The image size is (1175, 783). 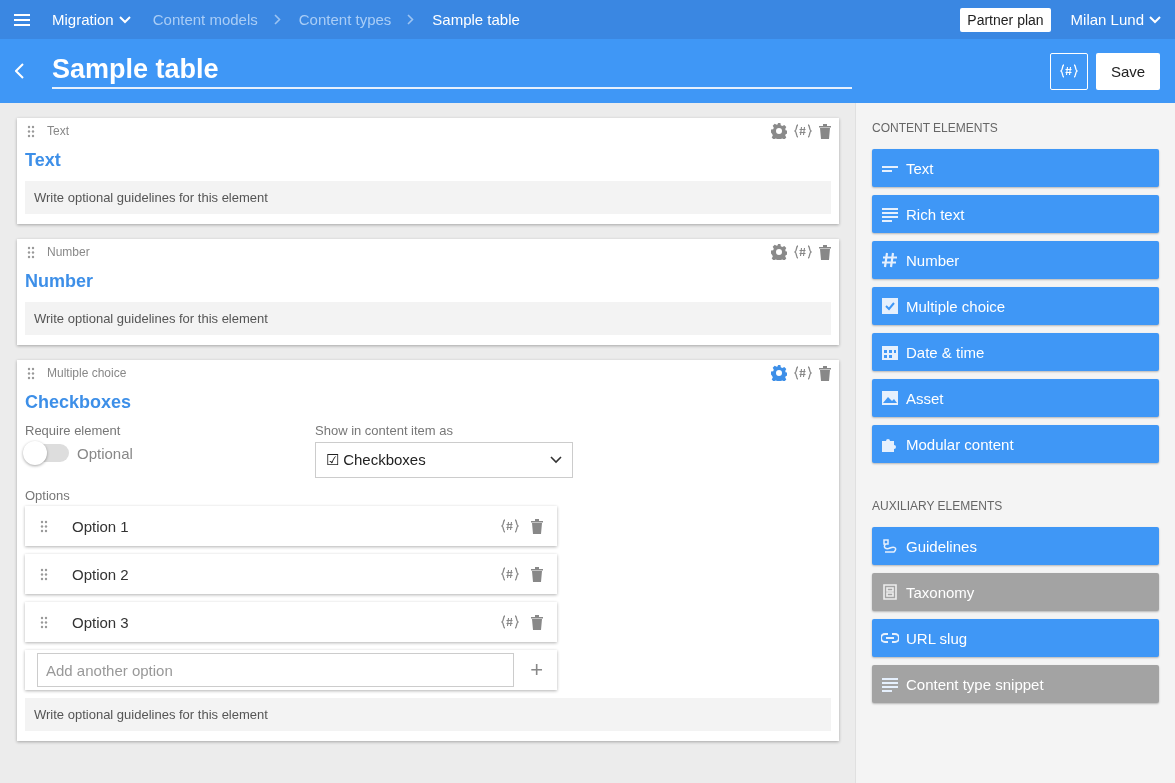 I want to click on element-type-label: Text, so click(x=58, y=131).